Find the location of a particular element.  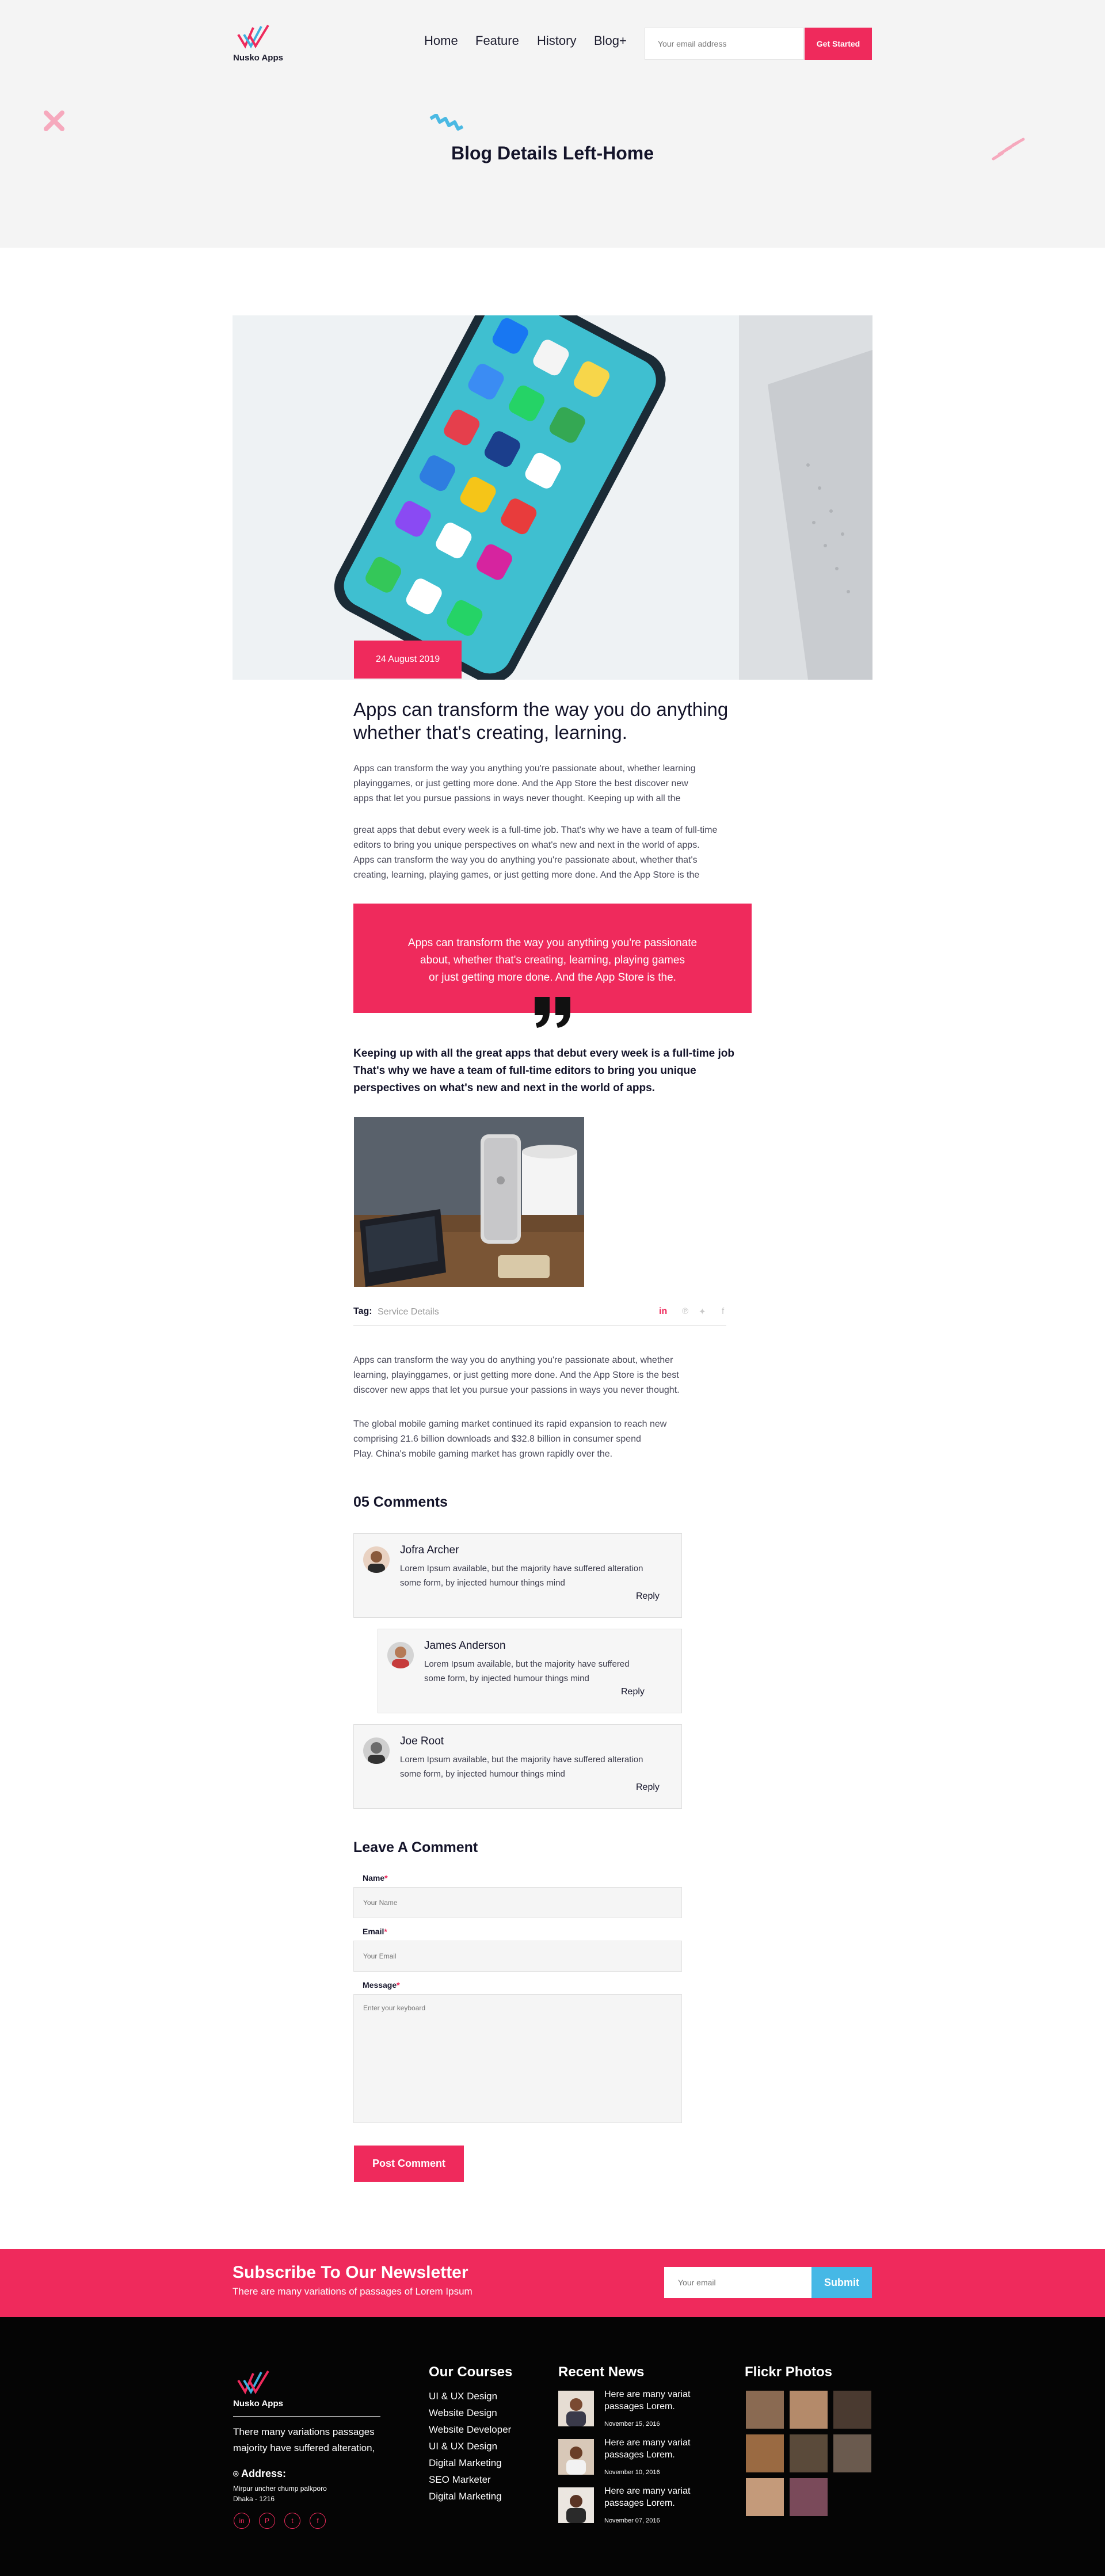

get-started-button: Get Started is located at coordinates (839, 44).